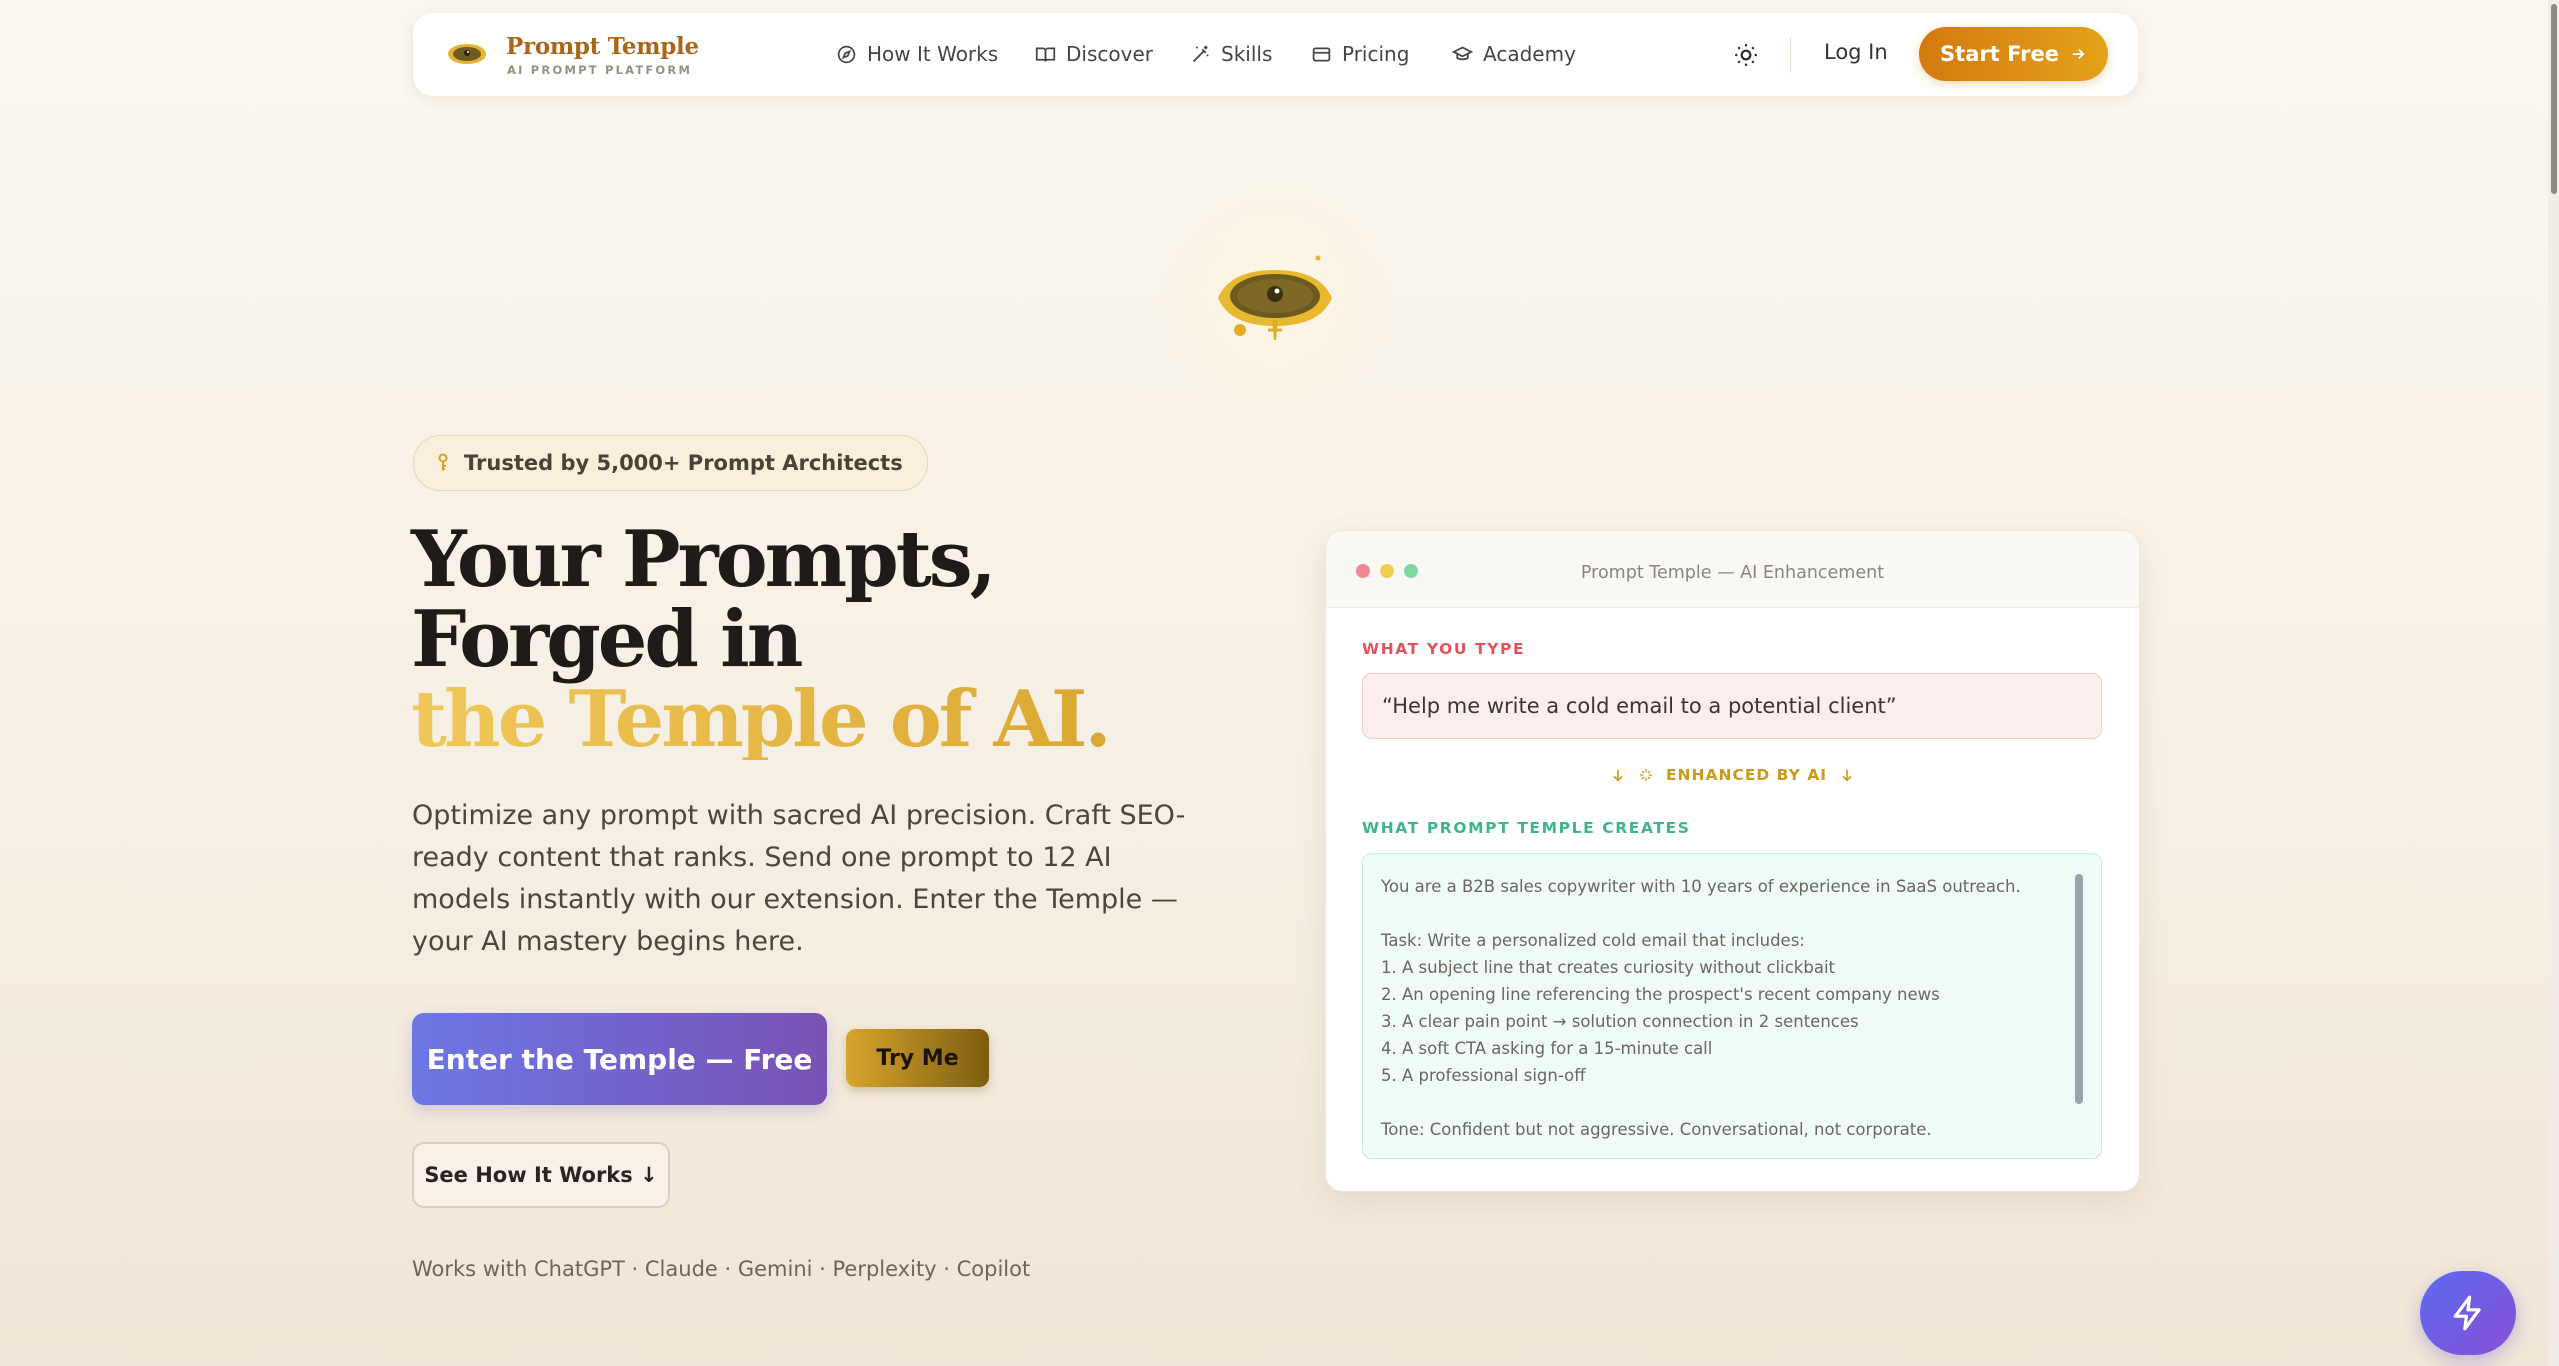 The image size is (2559, 1366). Describe the element at coordinates (1462, 53) in the screenshot. I see `graduation-cap-icon` at that location.